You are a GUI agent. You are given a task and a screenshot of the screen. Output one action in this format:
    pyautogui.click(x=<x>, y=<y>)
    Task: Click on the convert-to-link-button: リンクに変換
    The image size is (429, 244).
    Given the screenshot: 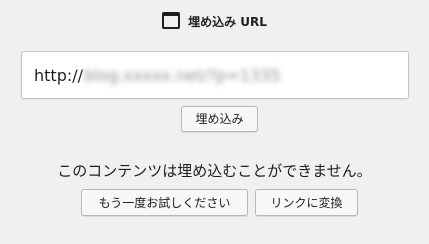 What is the action you would take?
    pyautogui.click(x=306, y=202)
    